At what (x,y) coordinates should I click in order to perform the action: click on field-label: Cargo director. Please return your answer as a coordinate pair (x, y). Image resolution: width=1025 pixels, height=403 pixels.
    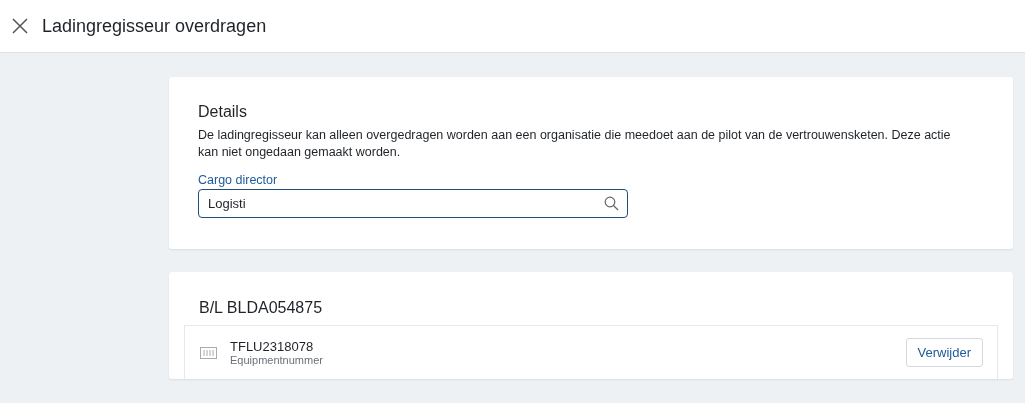
    Looking at the image, I should click on (238, 180).